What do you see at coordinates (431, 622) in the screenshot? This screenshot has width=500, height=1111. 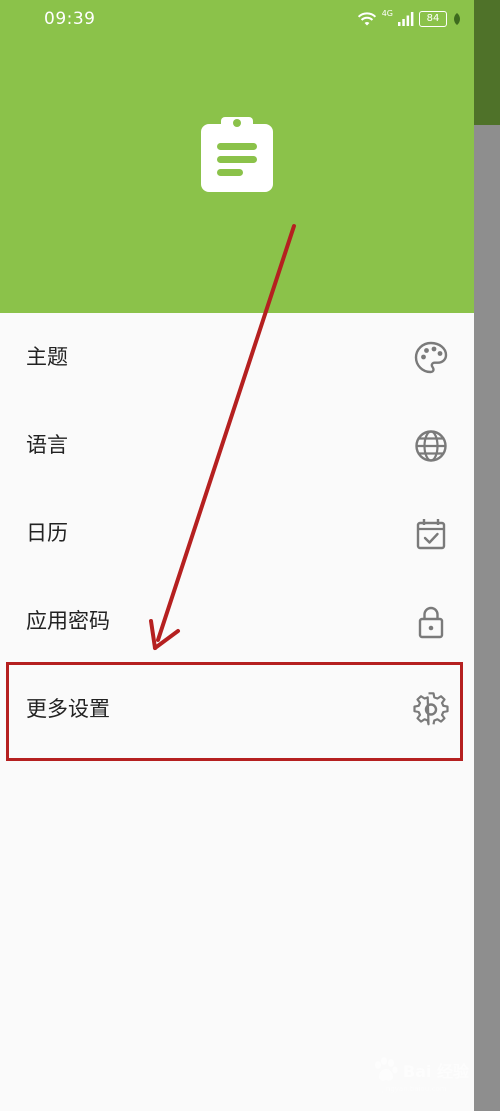 I see `lock-icon` at bounding box center [431, 622].